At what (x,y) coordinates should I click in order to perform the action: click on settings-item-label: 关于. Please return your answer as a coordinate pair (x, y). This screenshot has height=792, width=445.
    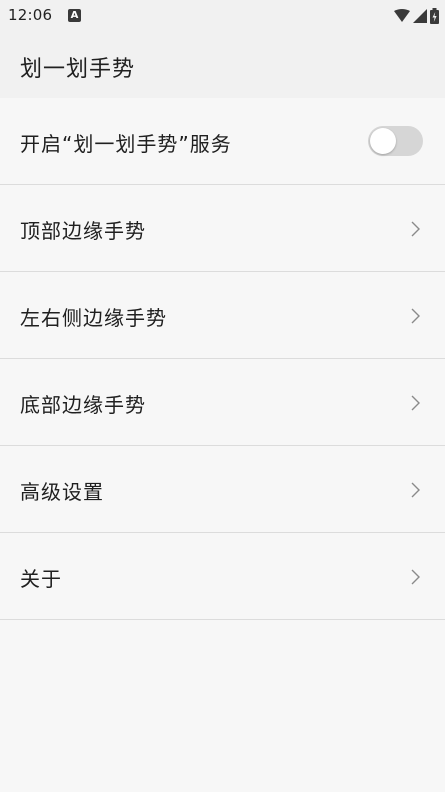
    Looking at the image, I should click on (41, 579).